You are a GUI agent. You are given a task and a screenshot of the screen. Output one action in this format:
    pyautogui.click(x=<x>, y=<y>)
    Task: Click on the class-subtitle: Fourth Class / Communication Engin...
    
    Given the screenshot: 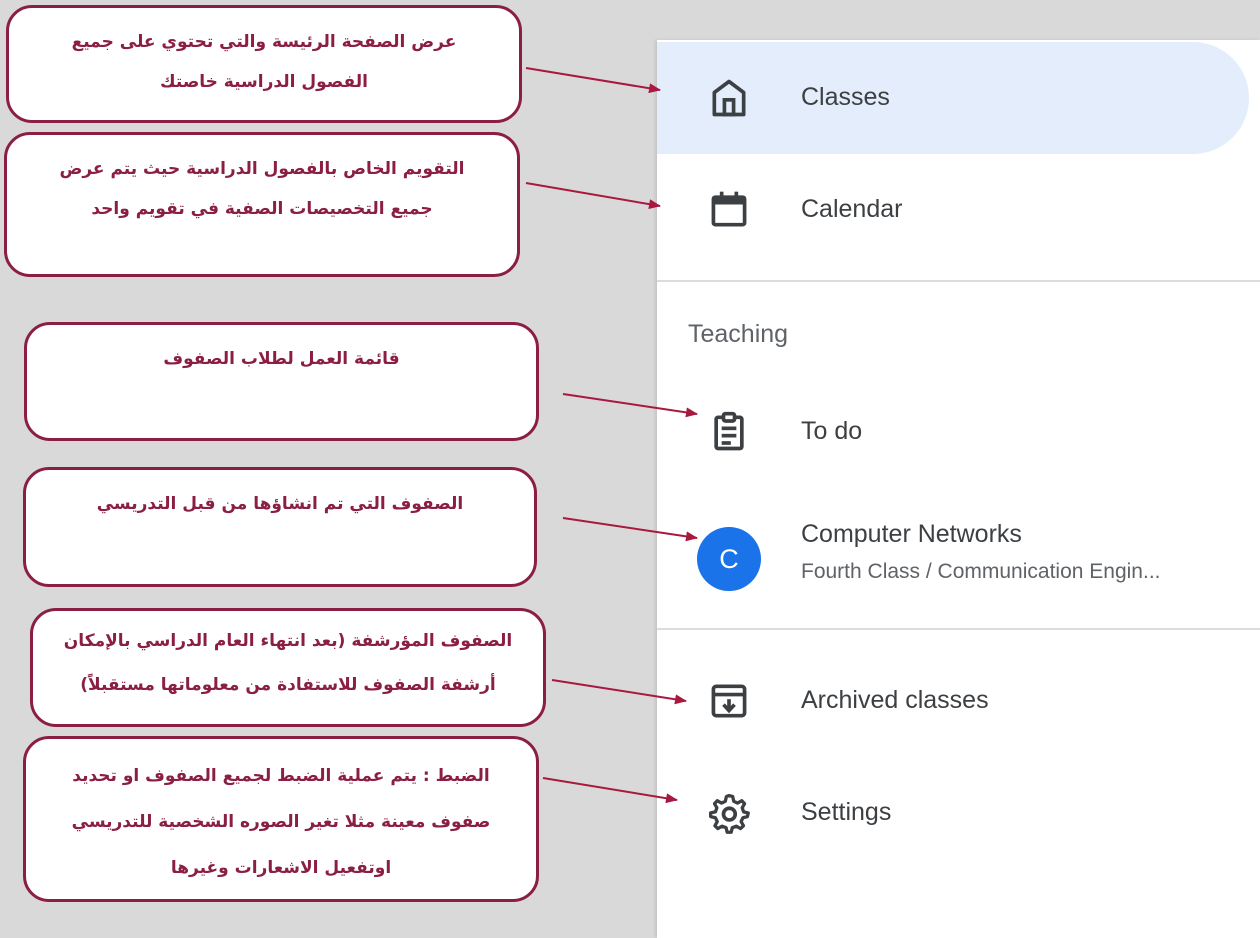 What is the action you would take?
    pyautogui.click(x=981, y=571)
    